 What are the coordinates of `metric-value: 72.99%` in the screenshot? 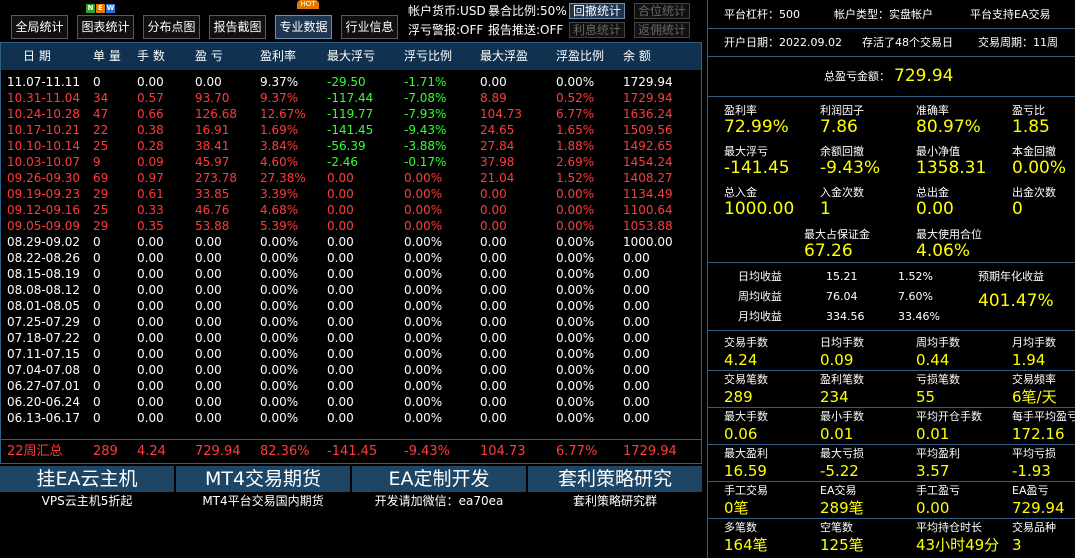 It's located at (756, 127).